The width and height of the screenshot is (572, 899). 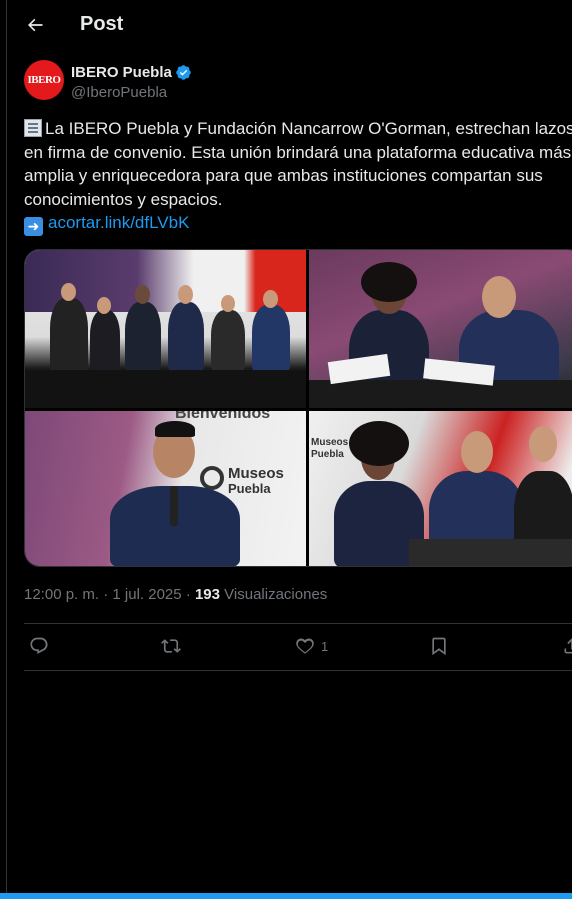 What do you see at coordinates (121, 72) in the screenshot?
I see `author-name-label: IBERO Puebla` at bounding box center [121, 72].